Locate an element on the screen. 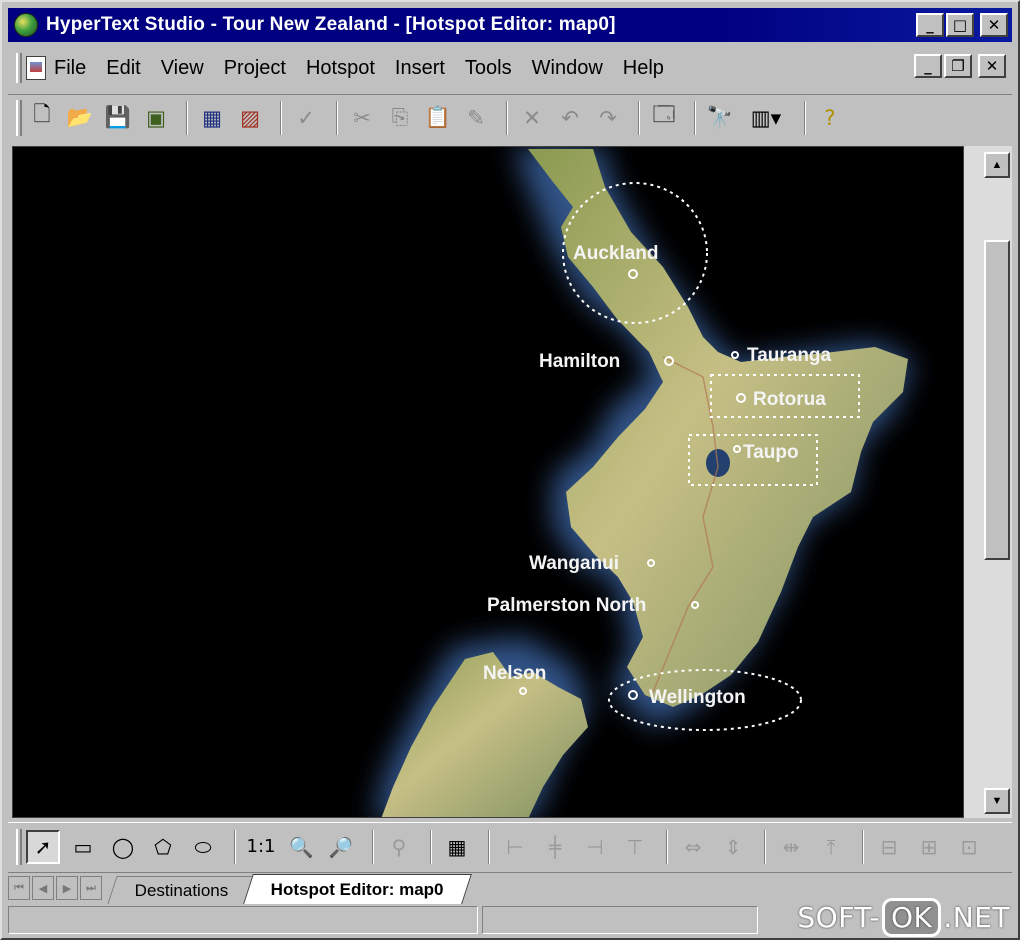 This screenshot has width=1020, height=940. tab-destinations: Destinations is located at coordinates (182, 890).